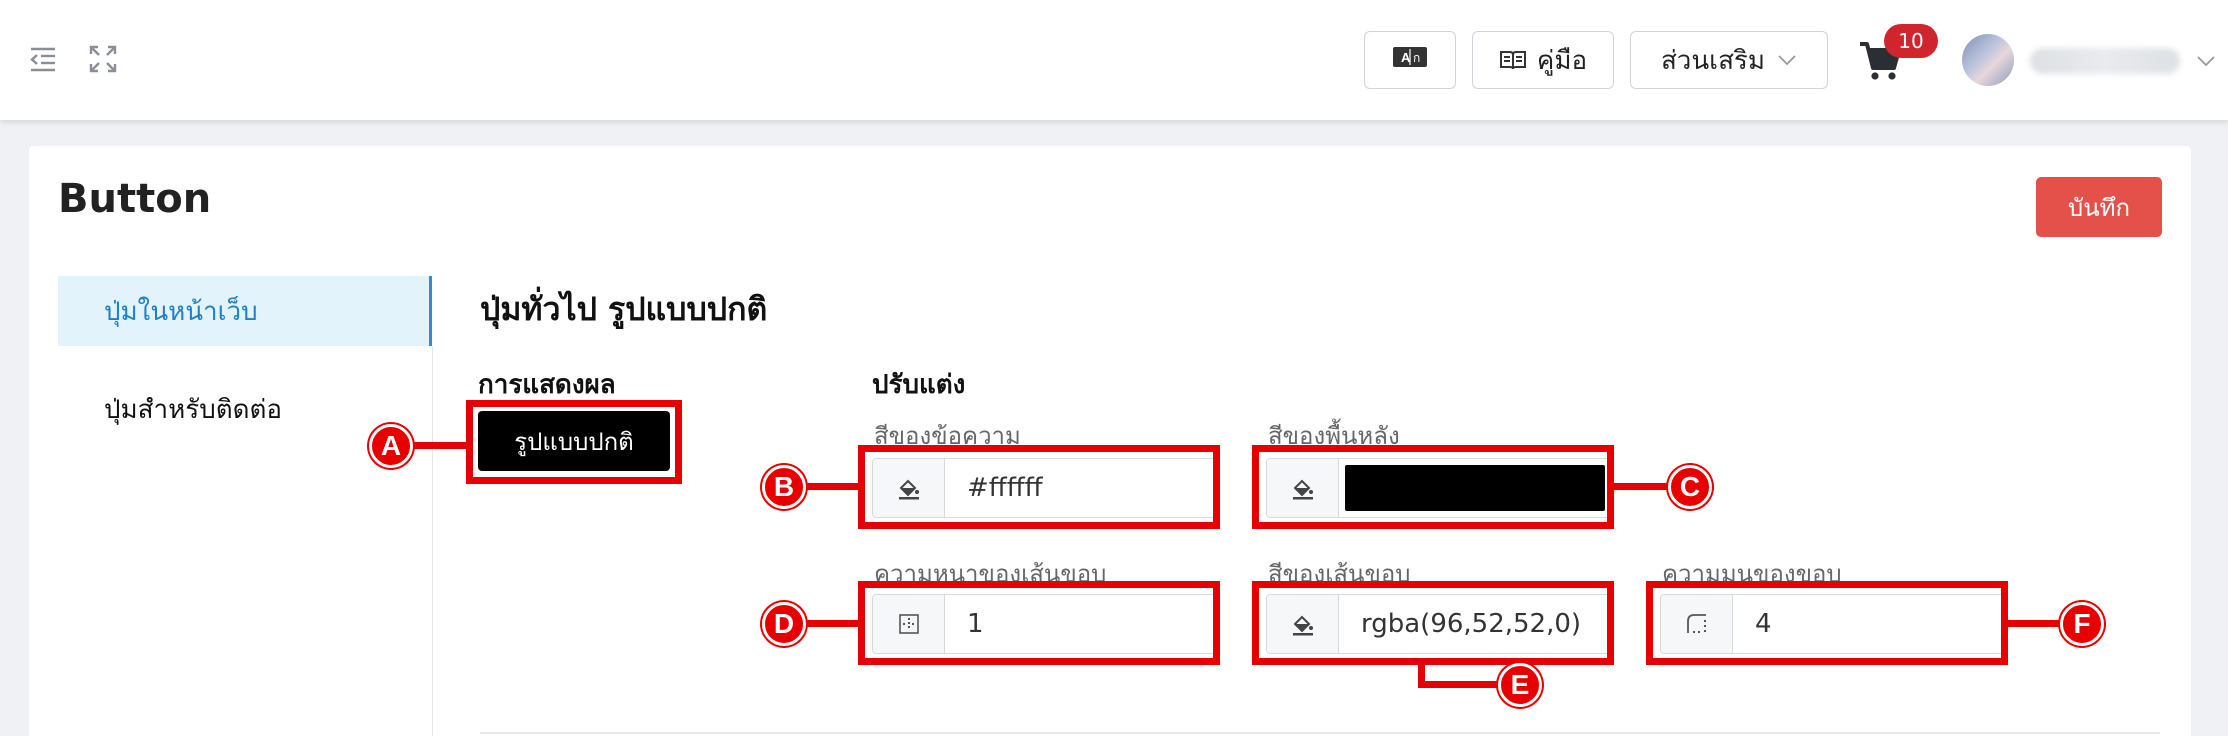 The image size is (2228, 736). Describe the element at coordinates (1827, 623) in the screenshot. I see `annotation-box-f` at that location.